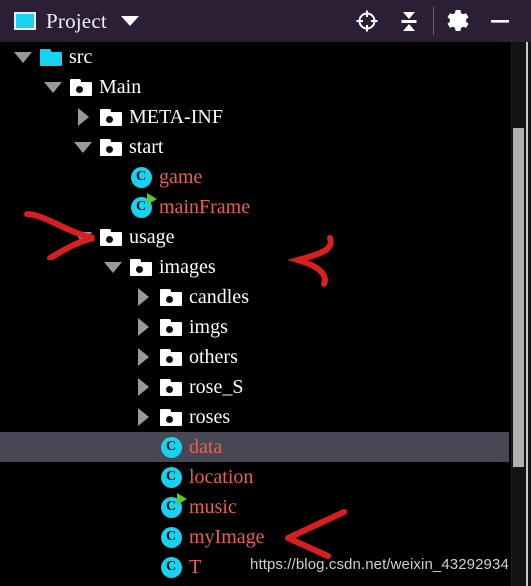 Image resolution: width=531 pixels, height=586 pixels. Describe the element at coordinates (265, 447) in the screenshot. I see `tree-row-data: Cdata` at that location.